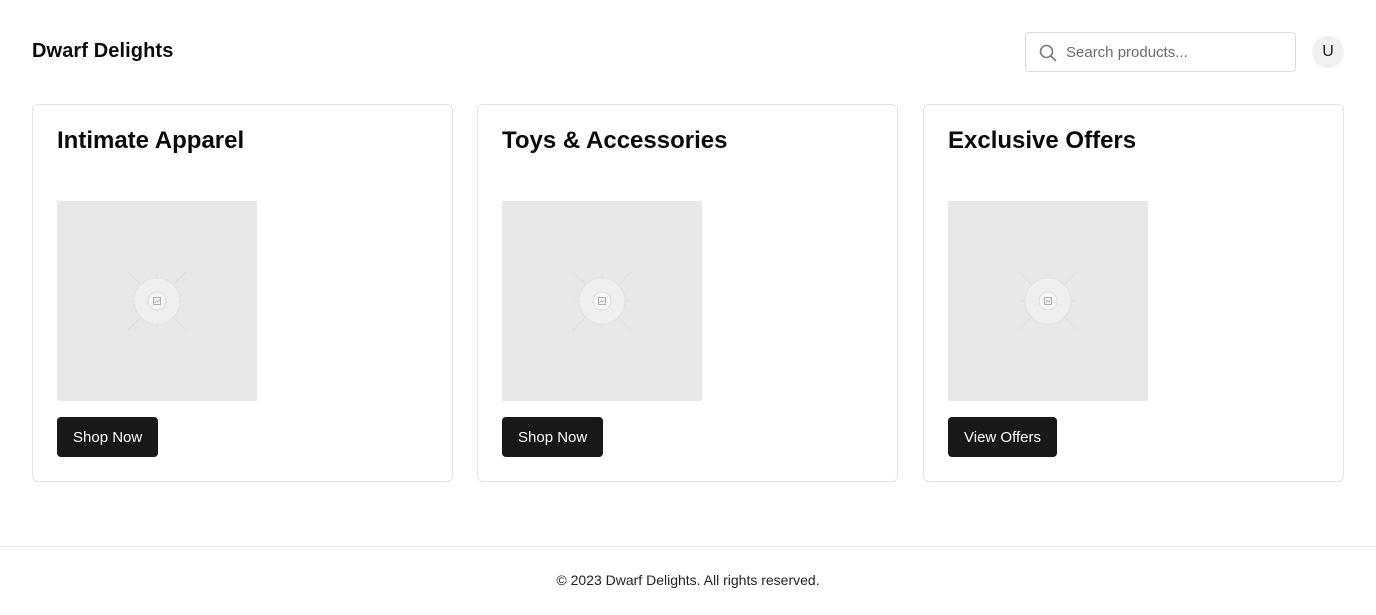 The width and height of the screenshot is (1376, 615). I want to click on brand-logo-text: Dwarf Delights, so click(102, 51).